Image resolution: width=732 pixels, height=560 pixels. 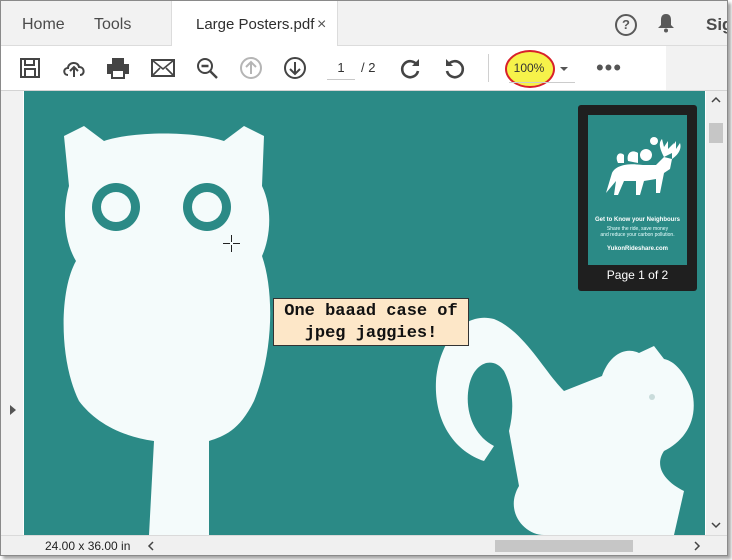 What do you see at coordinates (371, 333) in the screenshot?
I see `annotation-line-2: jpeg jaggies!` at bounding box center [371, 333].